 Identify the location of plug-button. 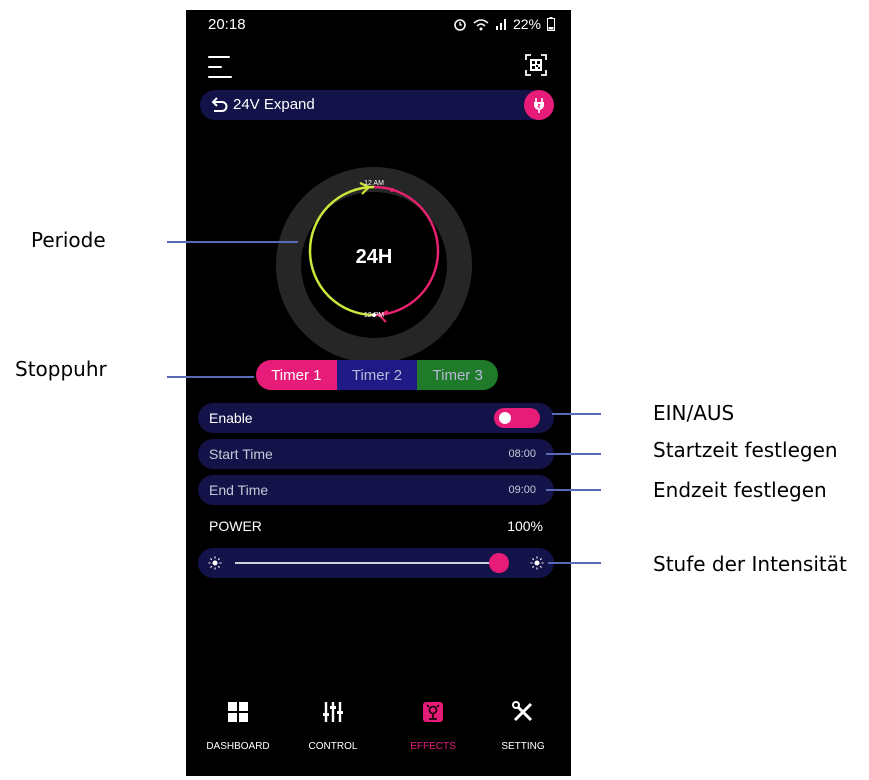
(539, 105).